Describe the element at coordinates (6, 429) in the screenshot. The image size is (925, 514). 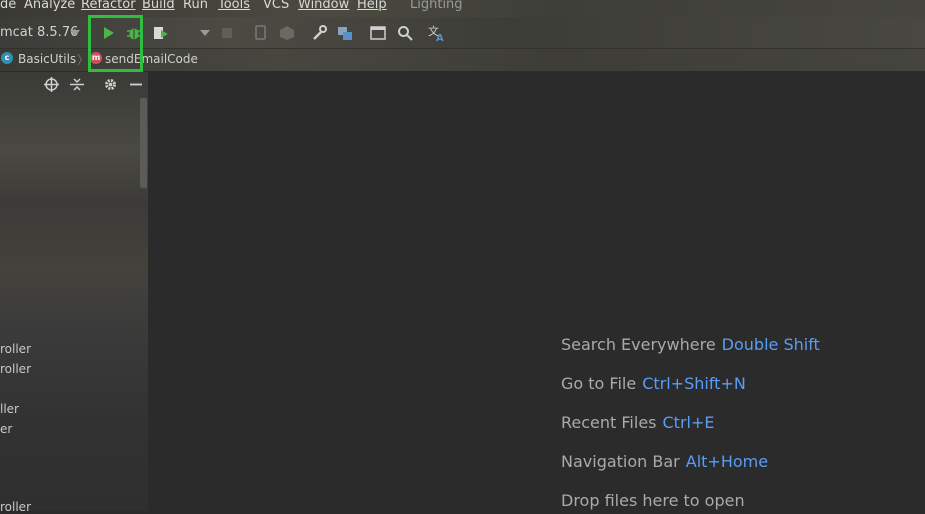
I see `tree-item: er` at that location.